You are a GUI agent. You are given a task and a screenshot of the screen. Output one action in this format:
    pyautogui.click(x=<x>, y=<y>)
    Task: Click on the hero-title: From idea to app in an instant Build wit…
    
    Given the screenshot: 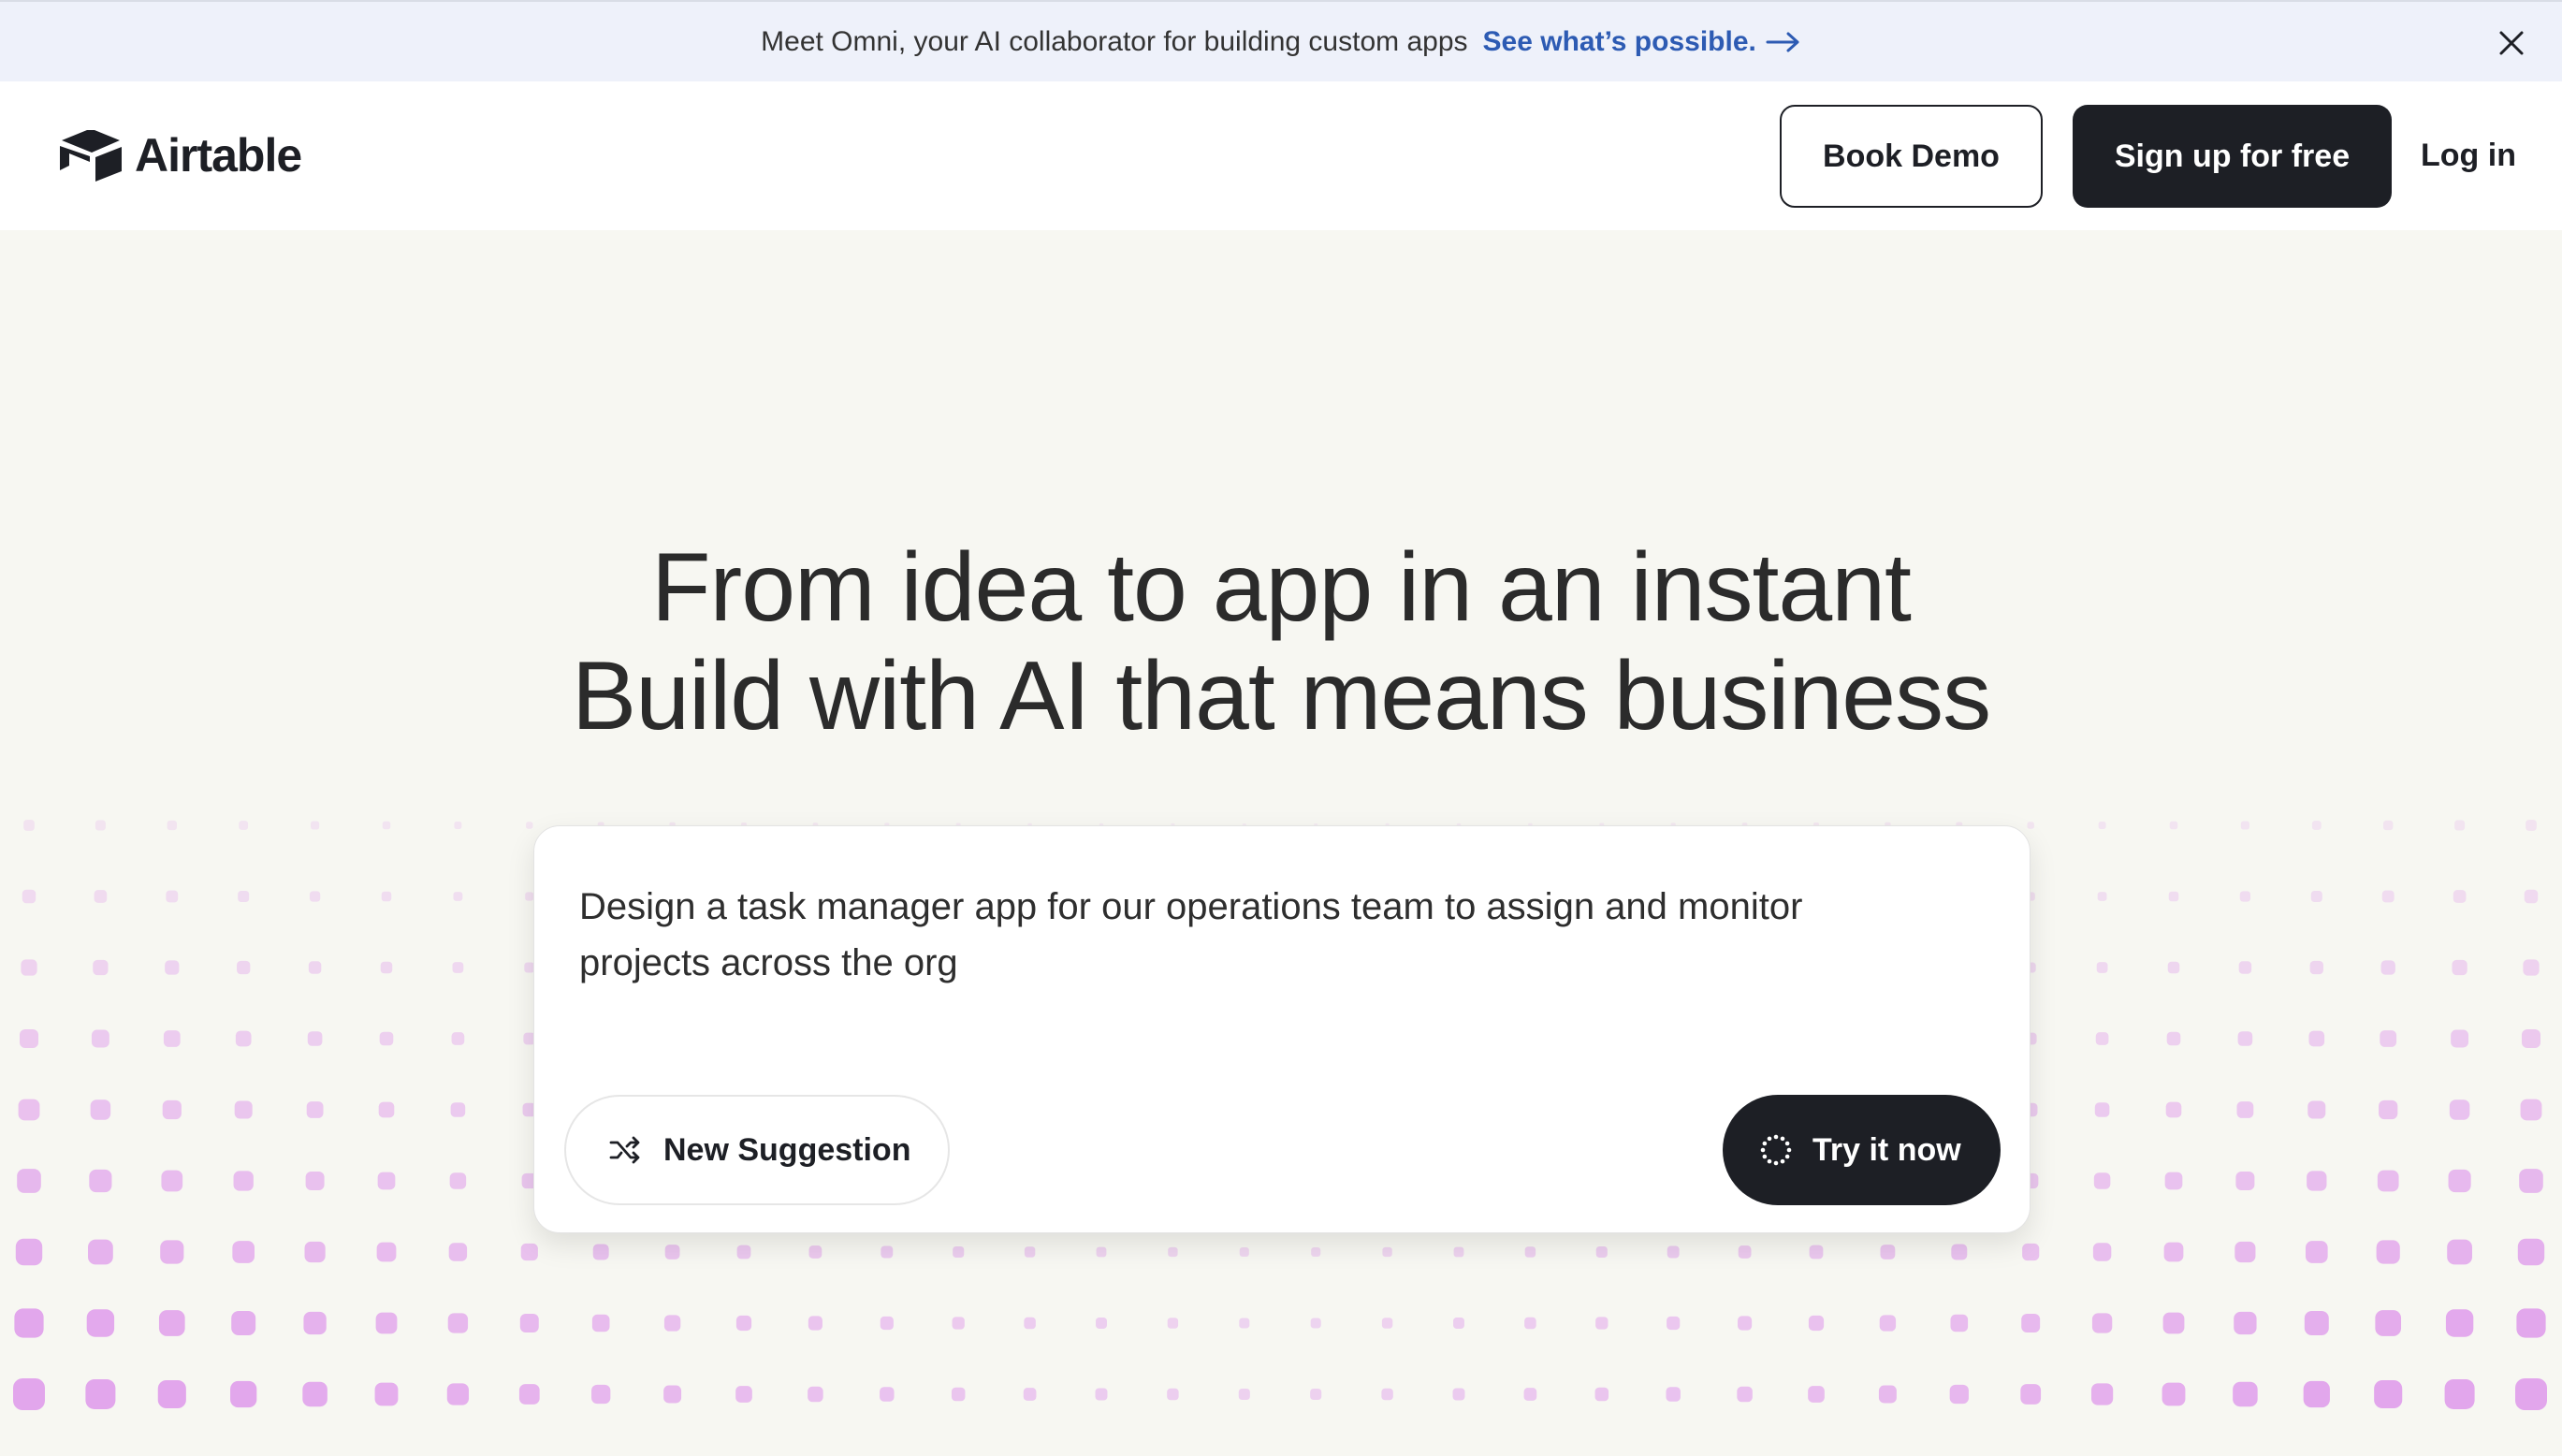 What is the action you would take?
    pyautogui.click(x=1281, y=641)
    